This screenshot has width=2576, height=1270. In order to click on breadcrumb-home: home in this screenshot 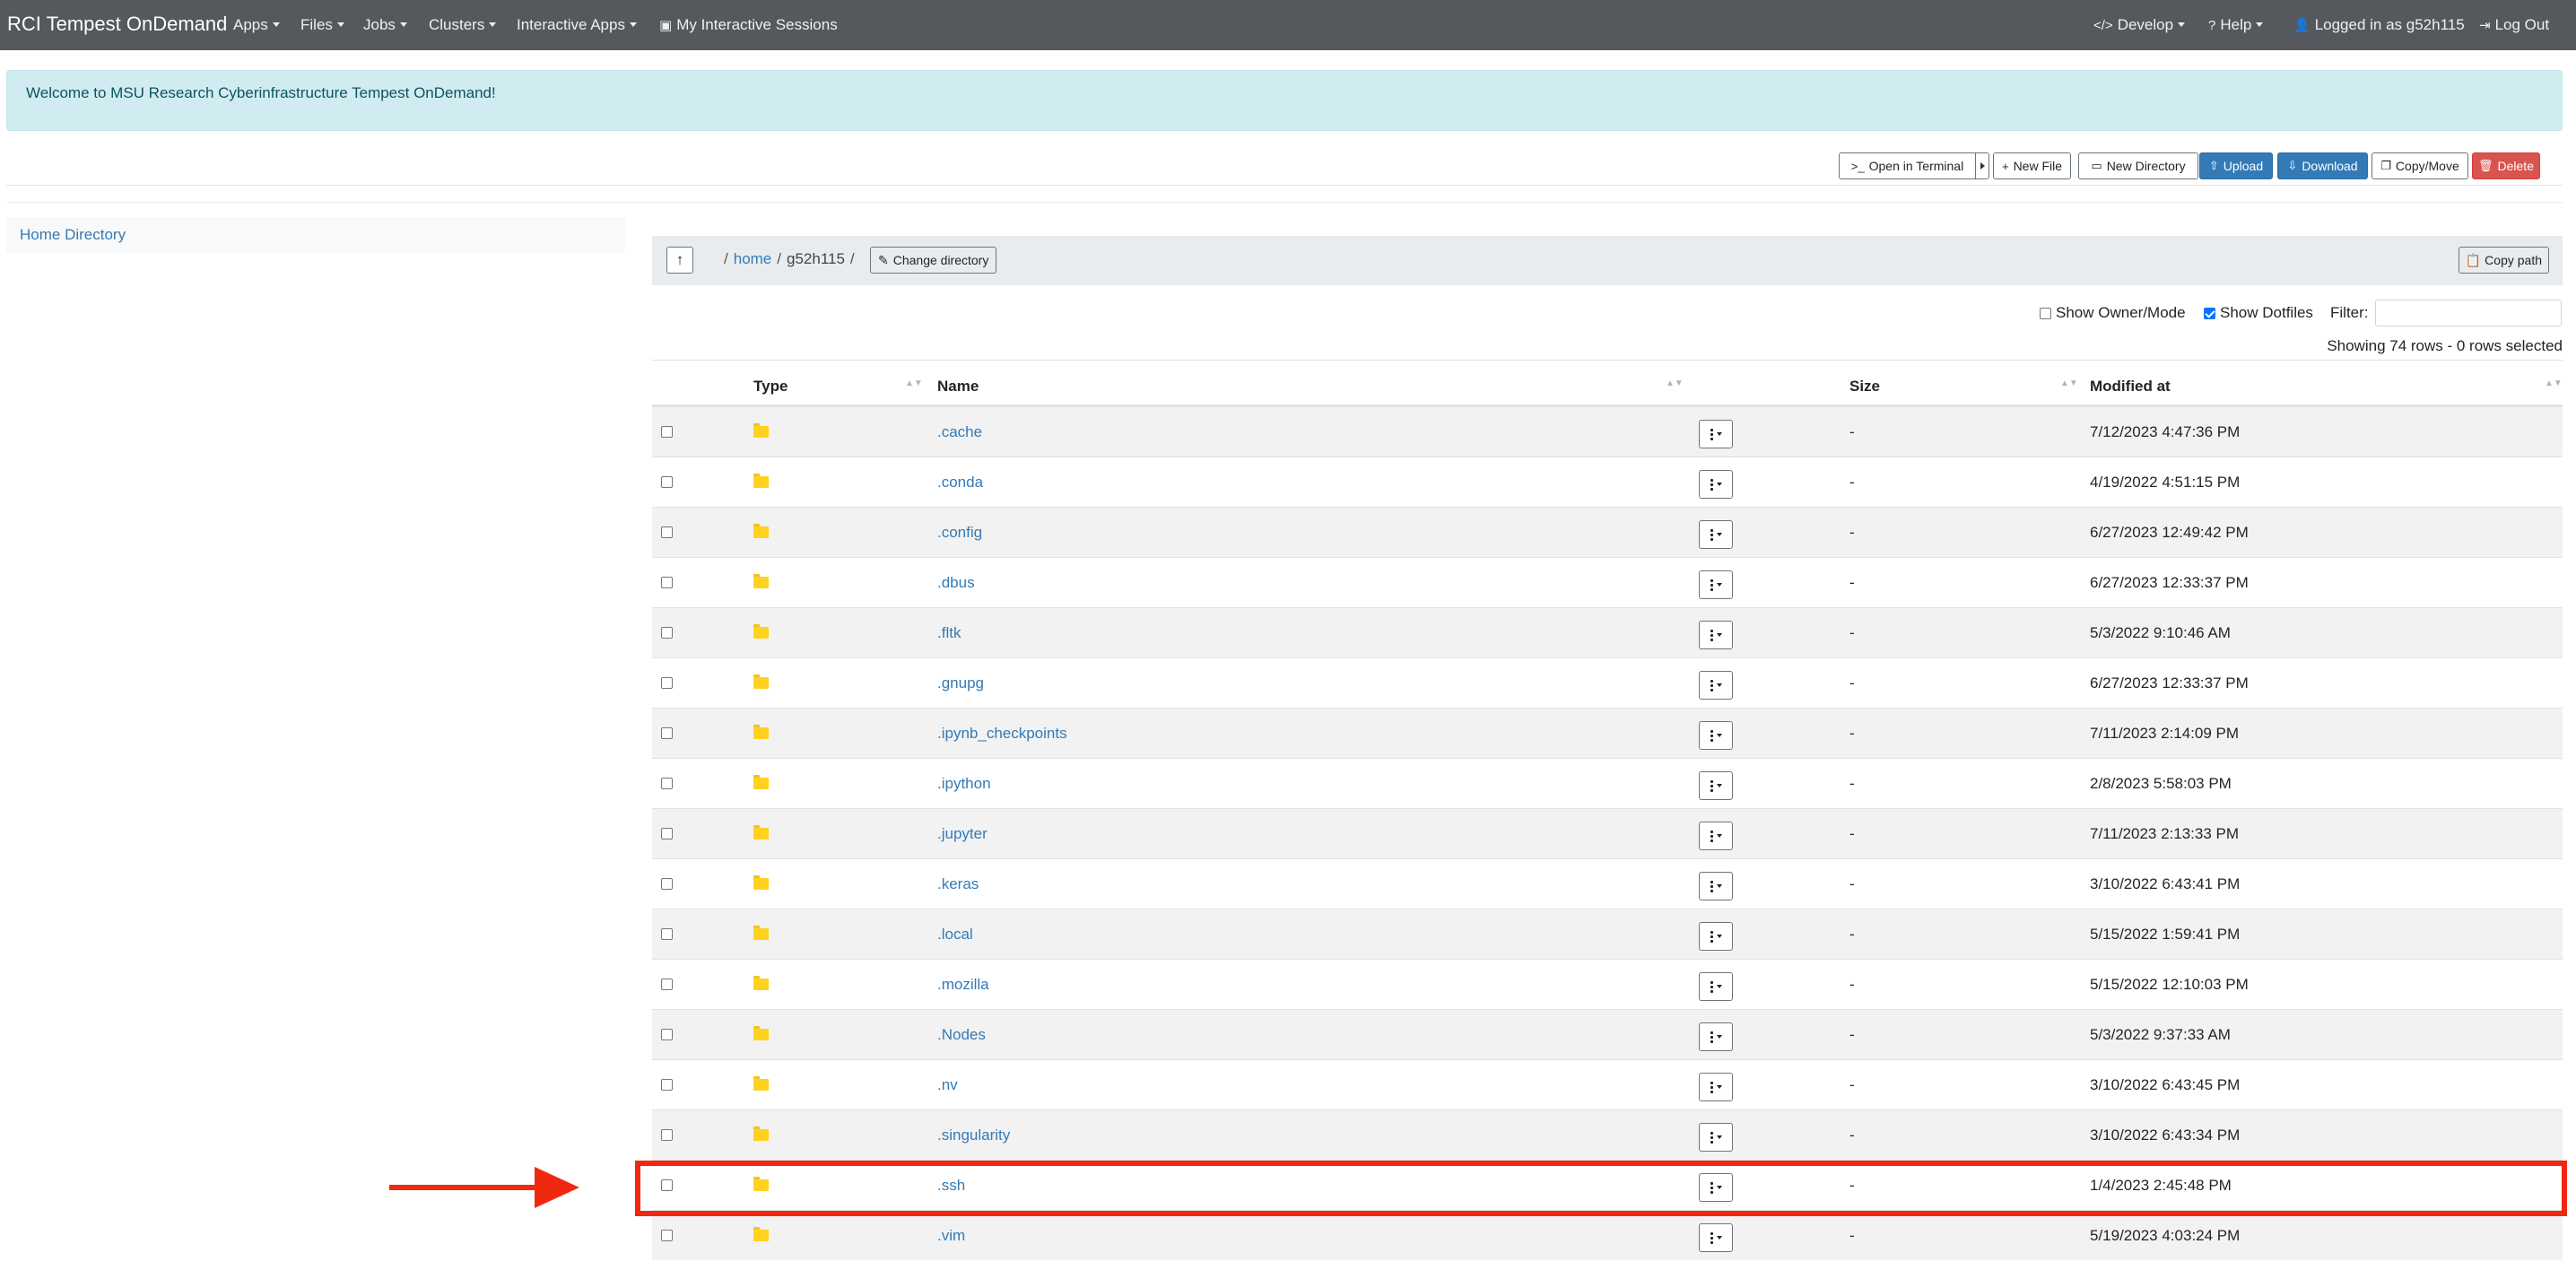, I will do `click(753, 258)`.